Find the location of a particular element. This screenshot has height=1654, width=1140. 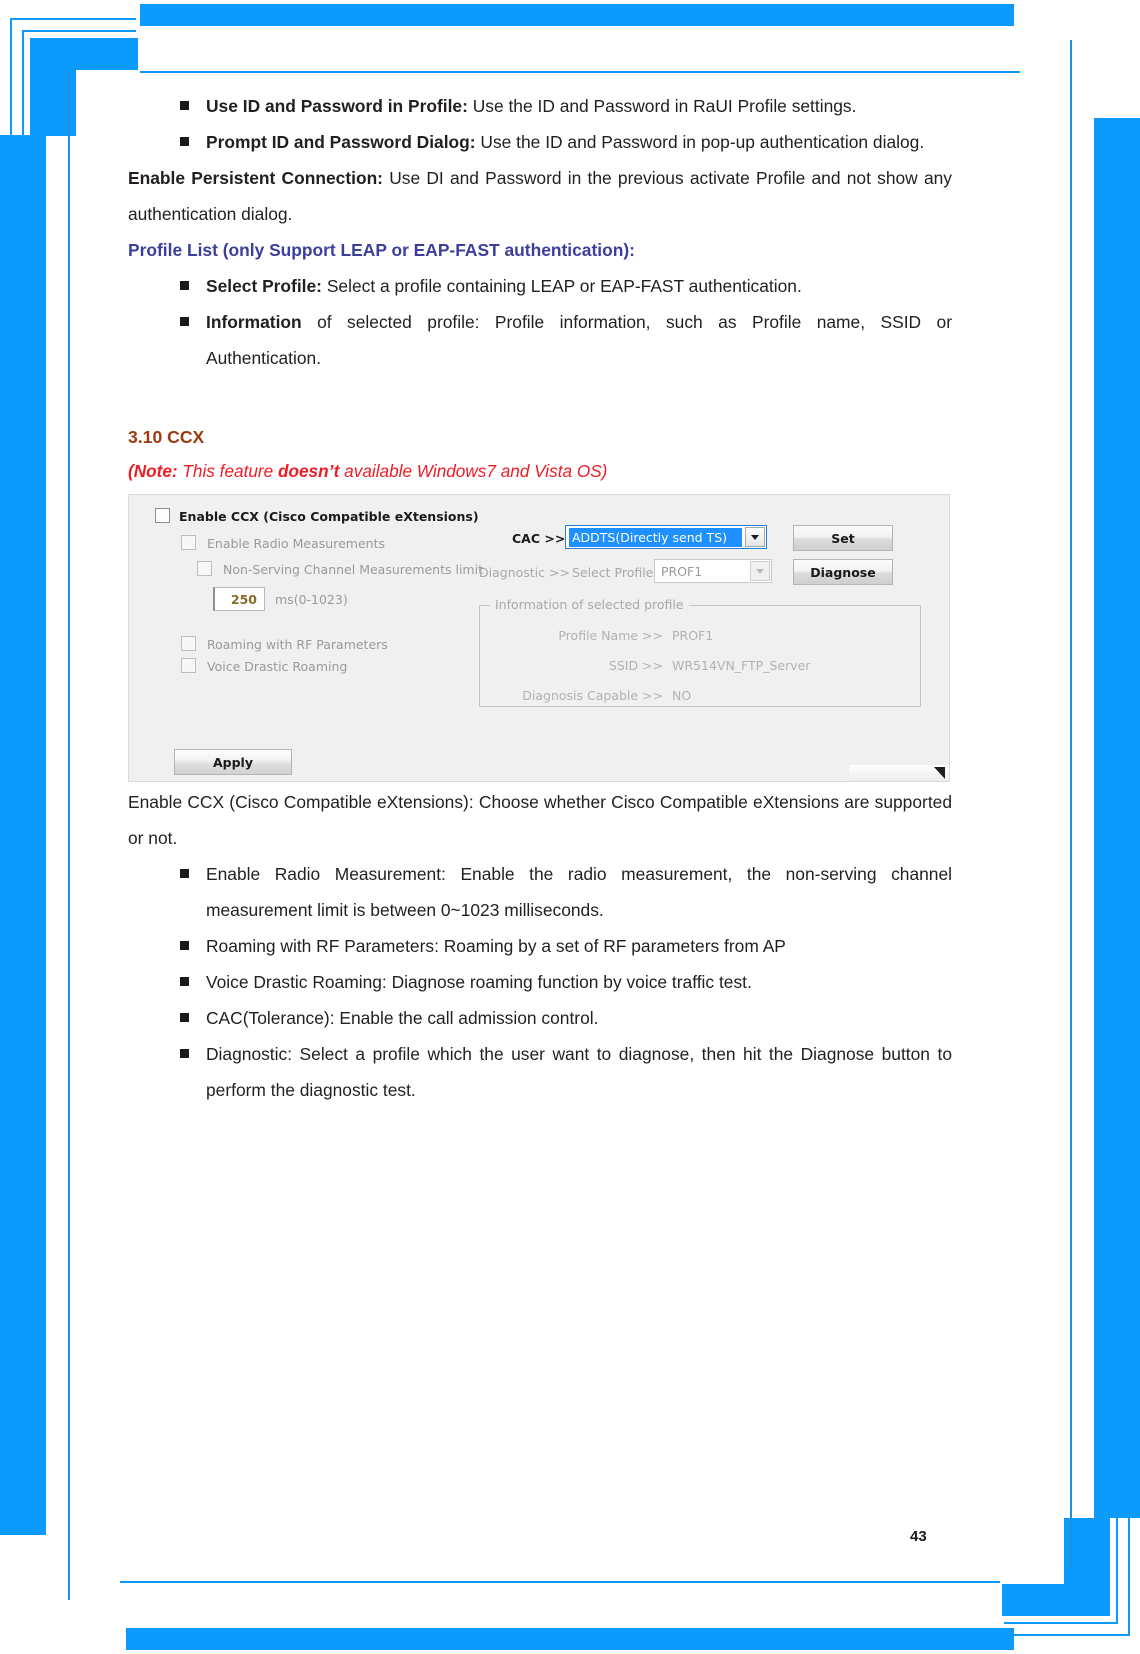

frame-corner-br-line-inner-h is located at coordinates (1061, 1623).